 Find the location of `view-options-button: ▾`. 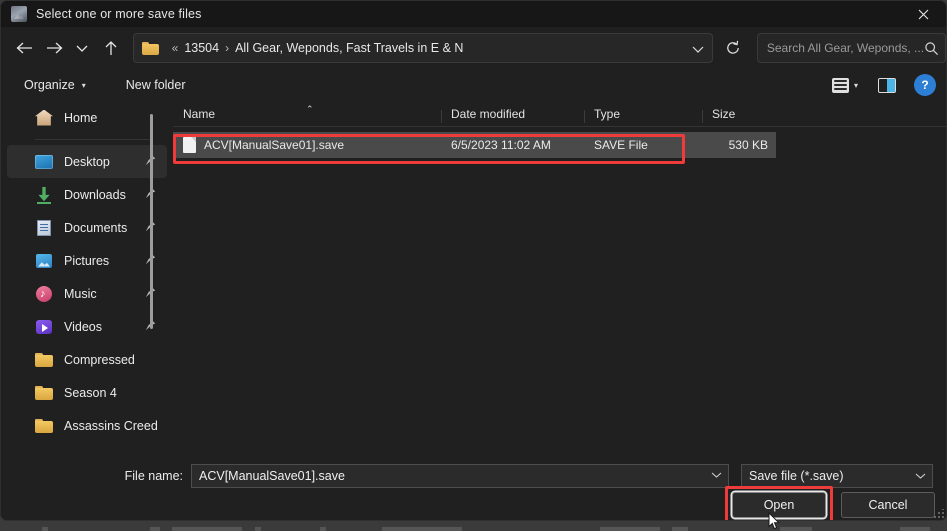

view-options-button: ▾ is located at coordinates (845, 85).